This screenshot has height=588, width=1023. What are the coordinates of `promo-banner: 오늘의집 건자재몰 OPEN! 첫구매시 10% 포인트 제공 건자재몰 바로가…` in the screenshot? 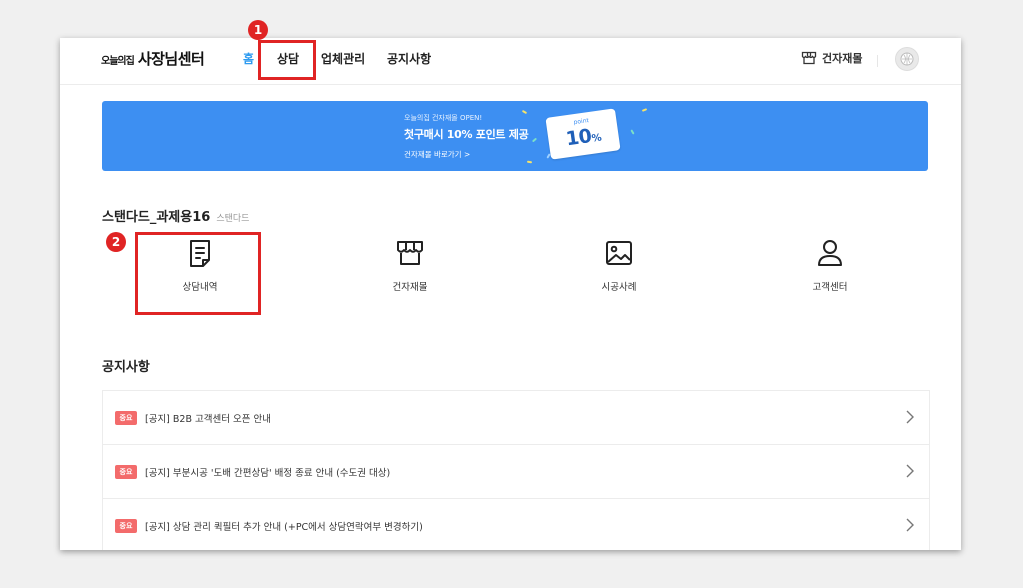 It's located at (515, 136).